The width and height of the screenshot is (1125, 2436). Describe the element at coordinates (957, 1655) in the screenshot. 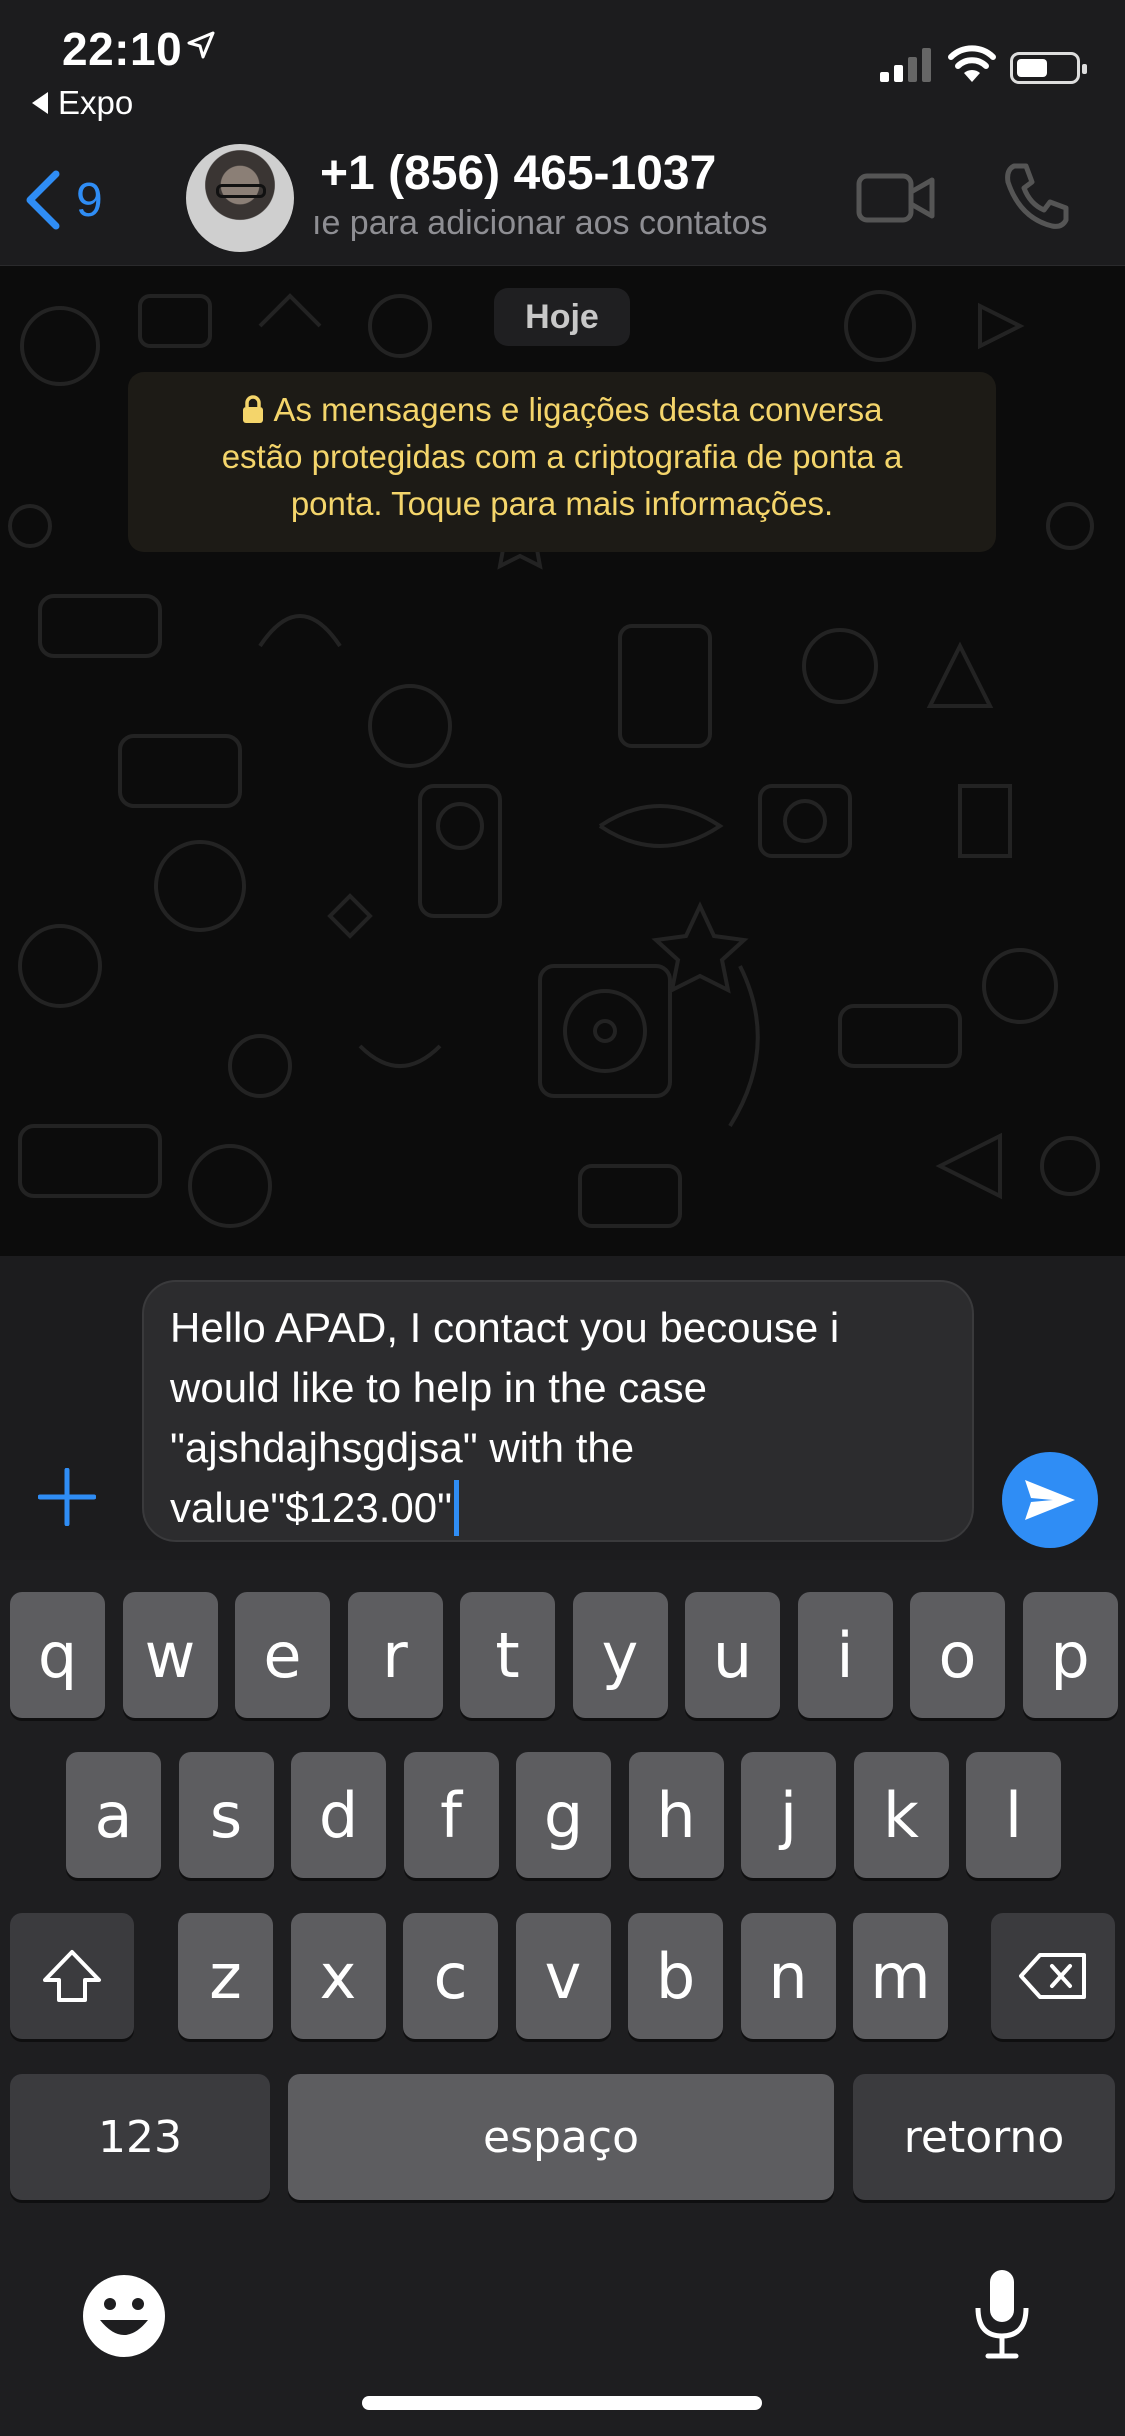

I see `key-o: o` at that location.